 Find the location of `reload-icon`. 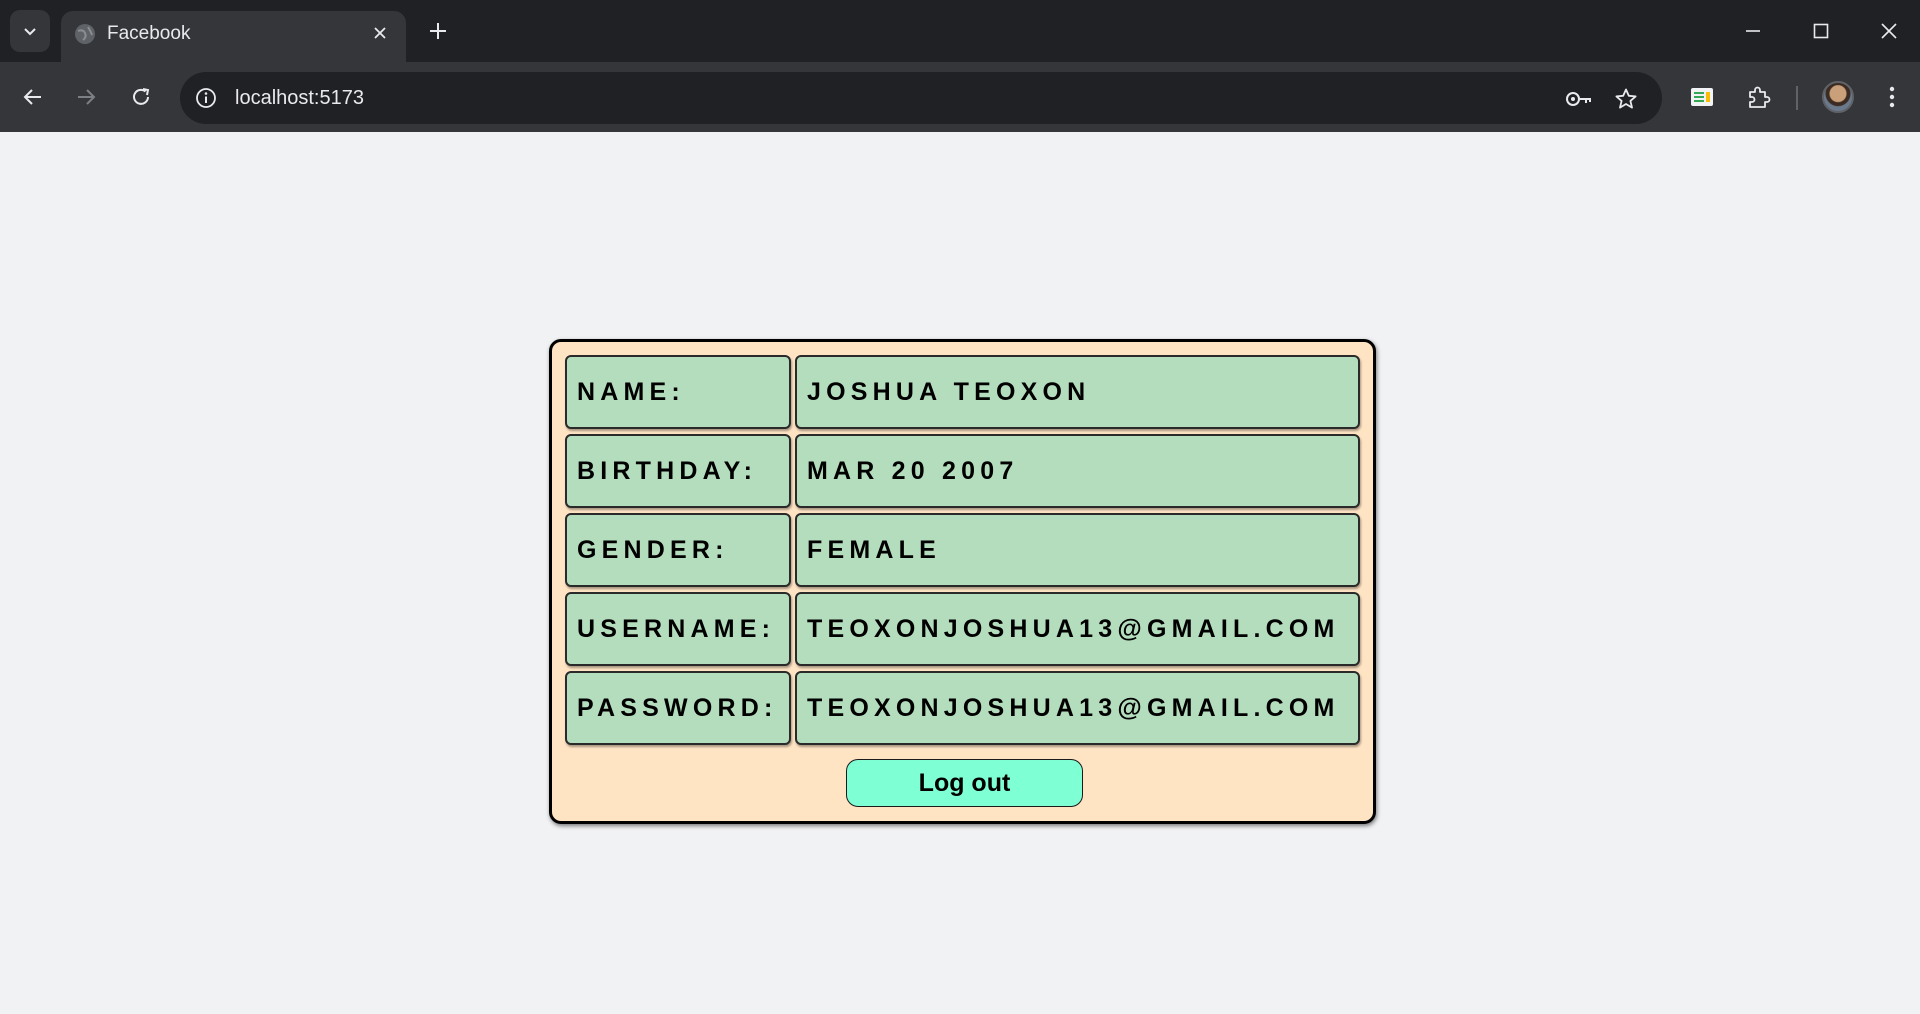

reload-icon is located at coordinates (141, 96).